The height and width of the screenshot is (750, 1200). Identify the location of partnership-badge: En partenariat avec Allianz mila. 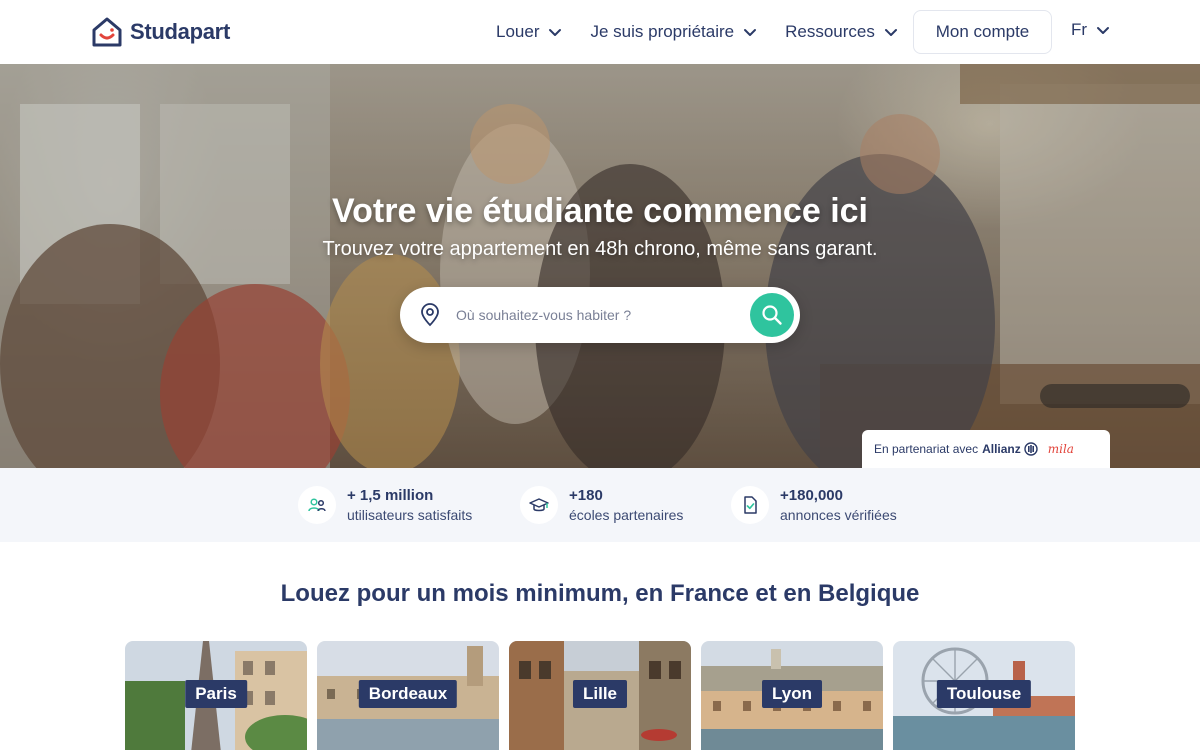
(986, 449).